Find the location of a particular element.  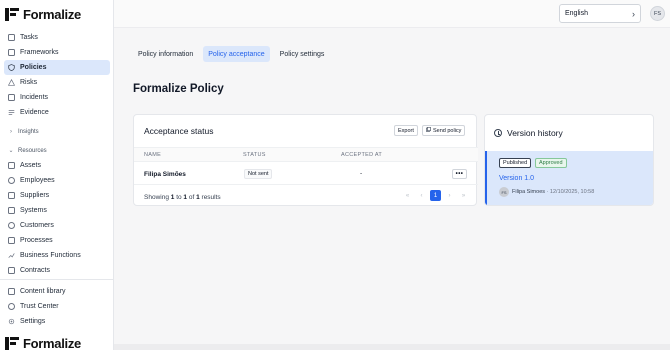

sidebar-item-label: Employees is located at coordinates (37, 180).